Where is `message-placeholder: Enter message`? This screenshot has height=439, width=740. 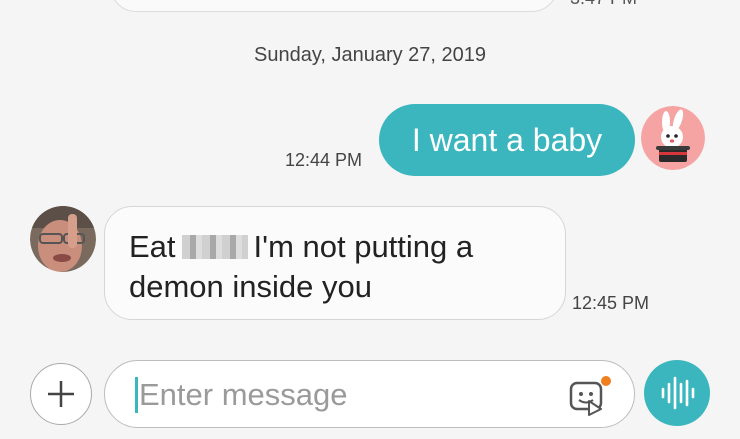 message-placeholder: Enter message is located at coordinates (243, 394).